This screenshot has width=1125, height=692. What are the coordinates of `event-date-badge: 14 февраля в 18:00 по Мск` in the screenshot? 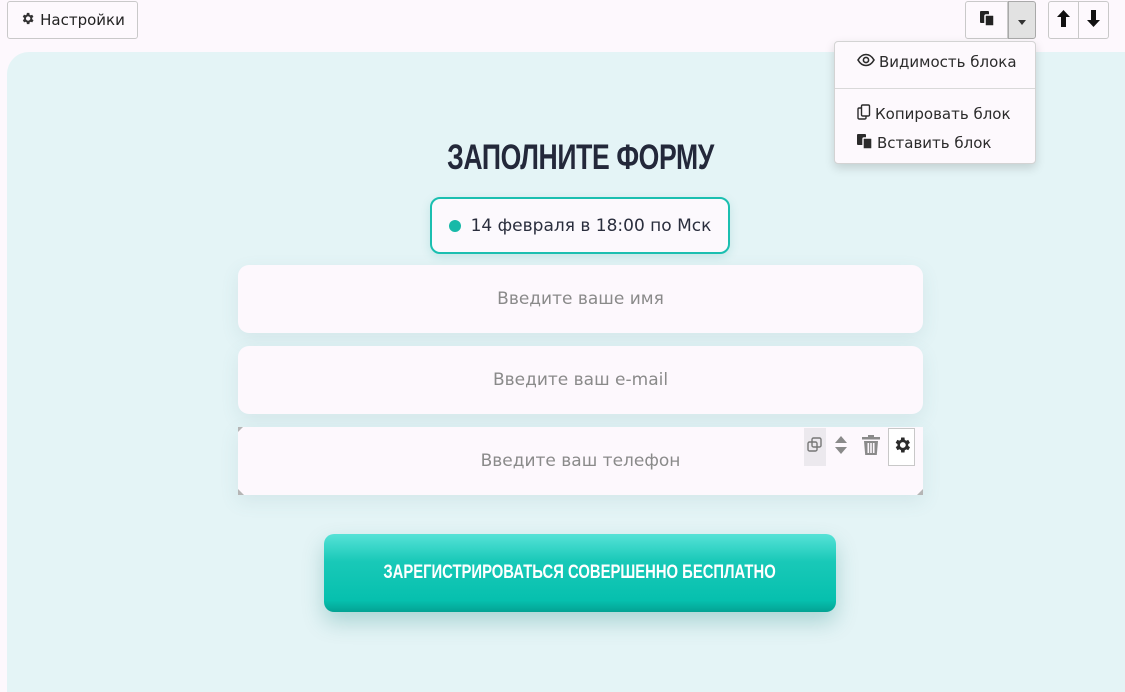 It's located at (580, 225).